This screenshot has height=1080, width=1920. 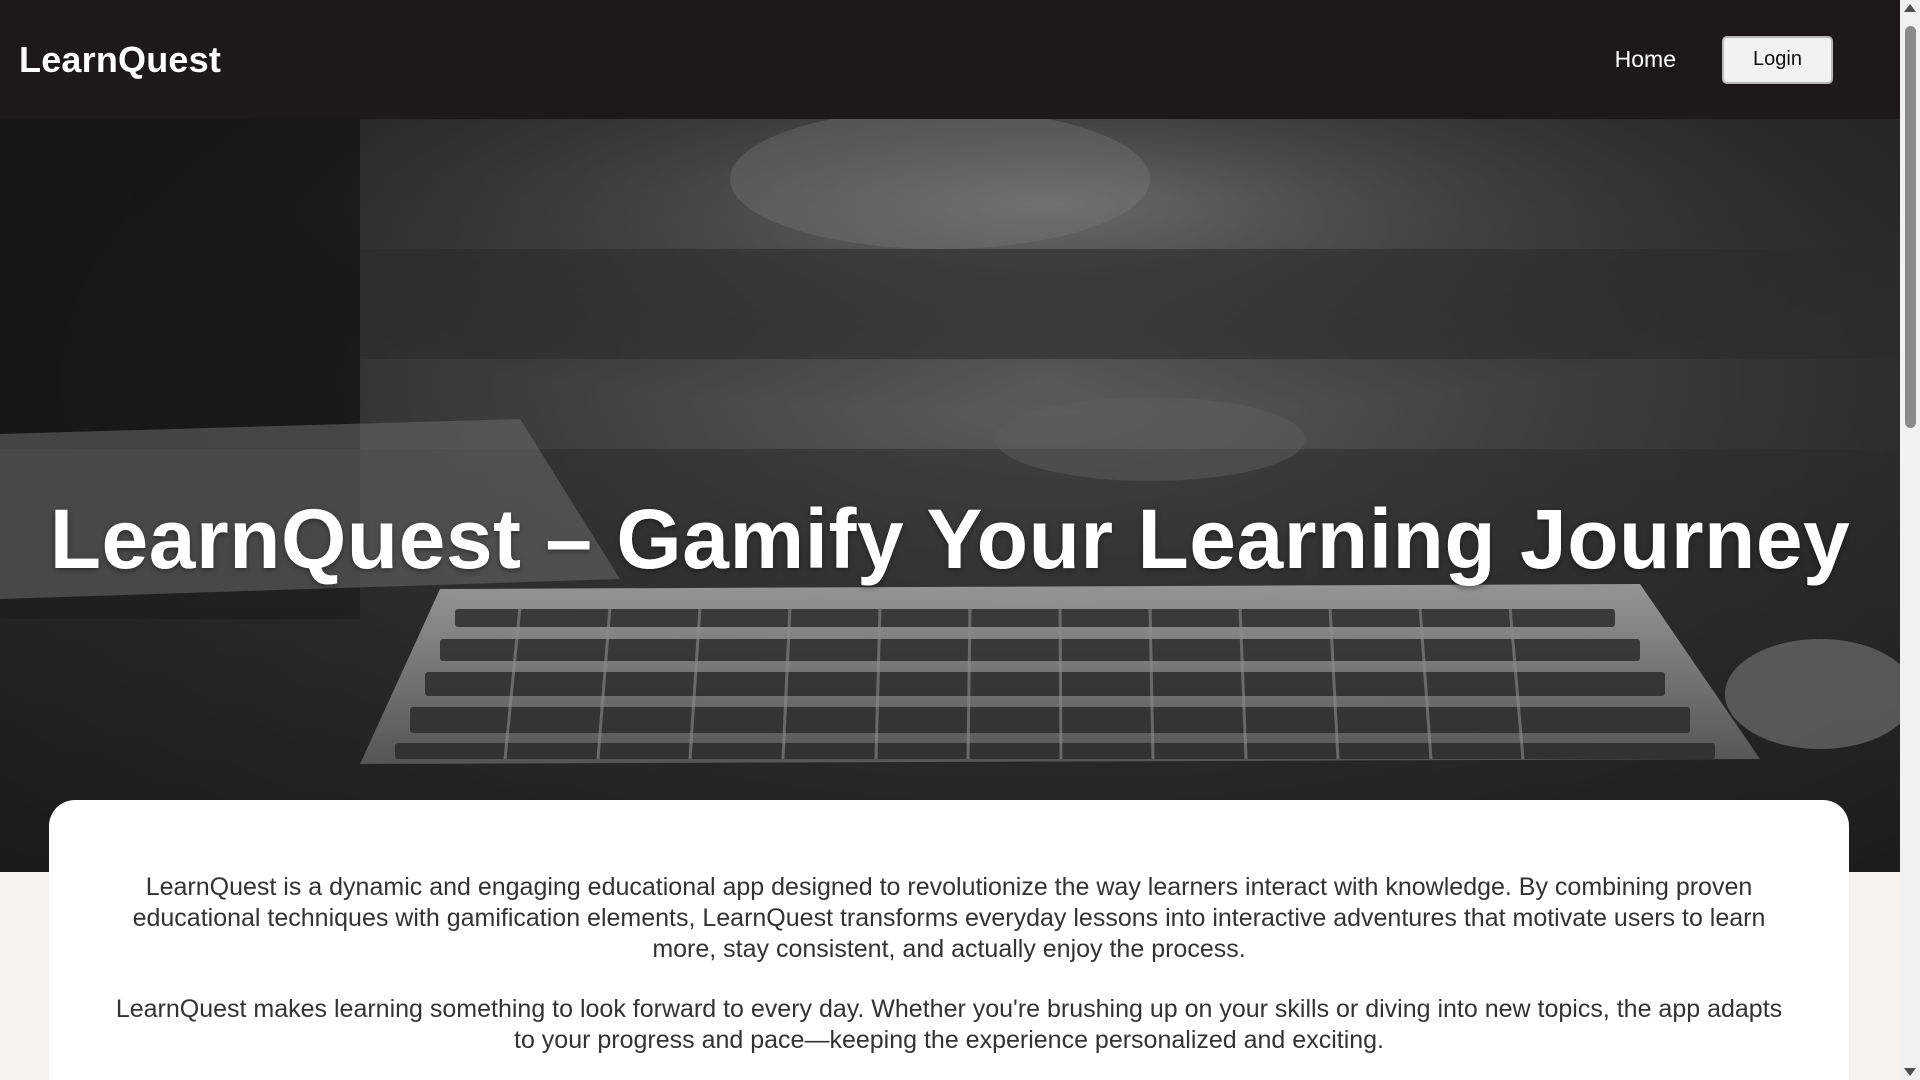 I want to click on nav-home-link: Home, so click(x=1645, y=59).